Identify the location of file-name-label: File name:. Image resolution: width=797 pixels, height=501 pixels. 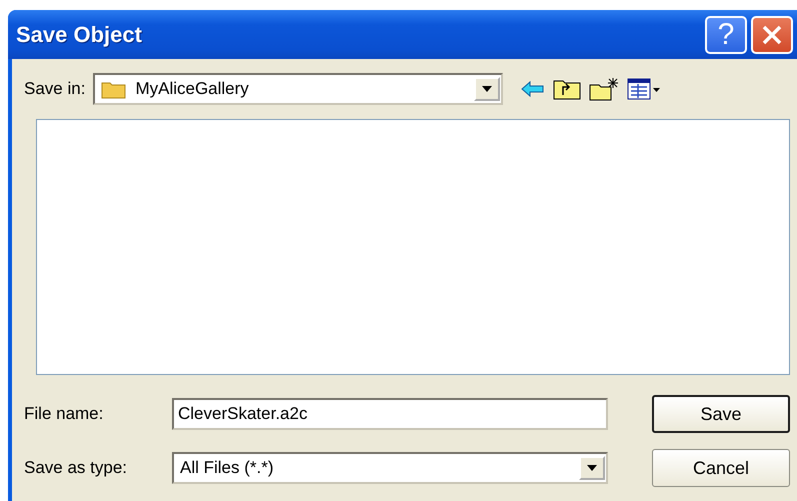
(64, 414).